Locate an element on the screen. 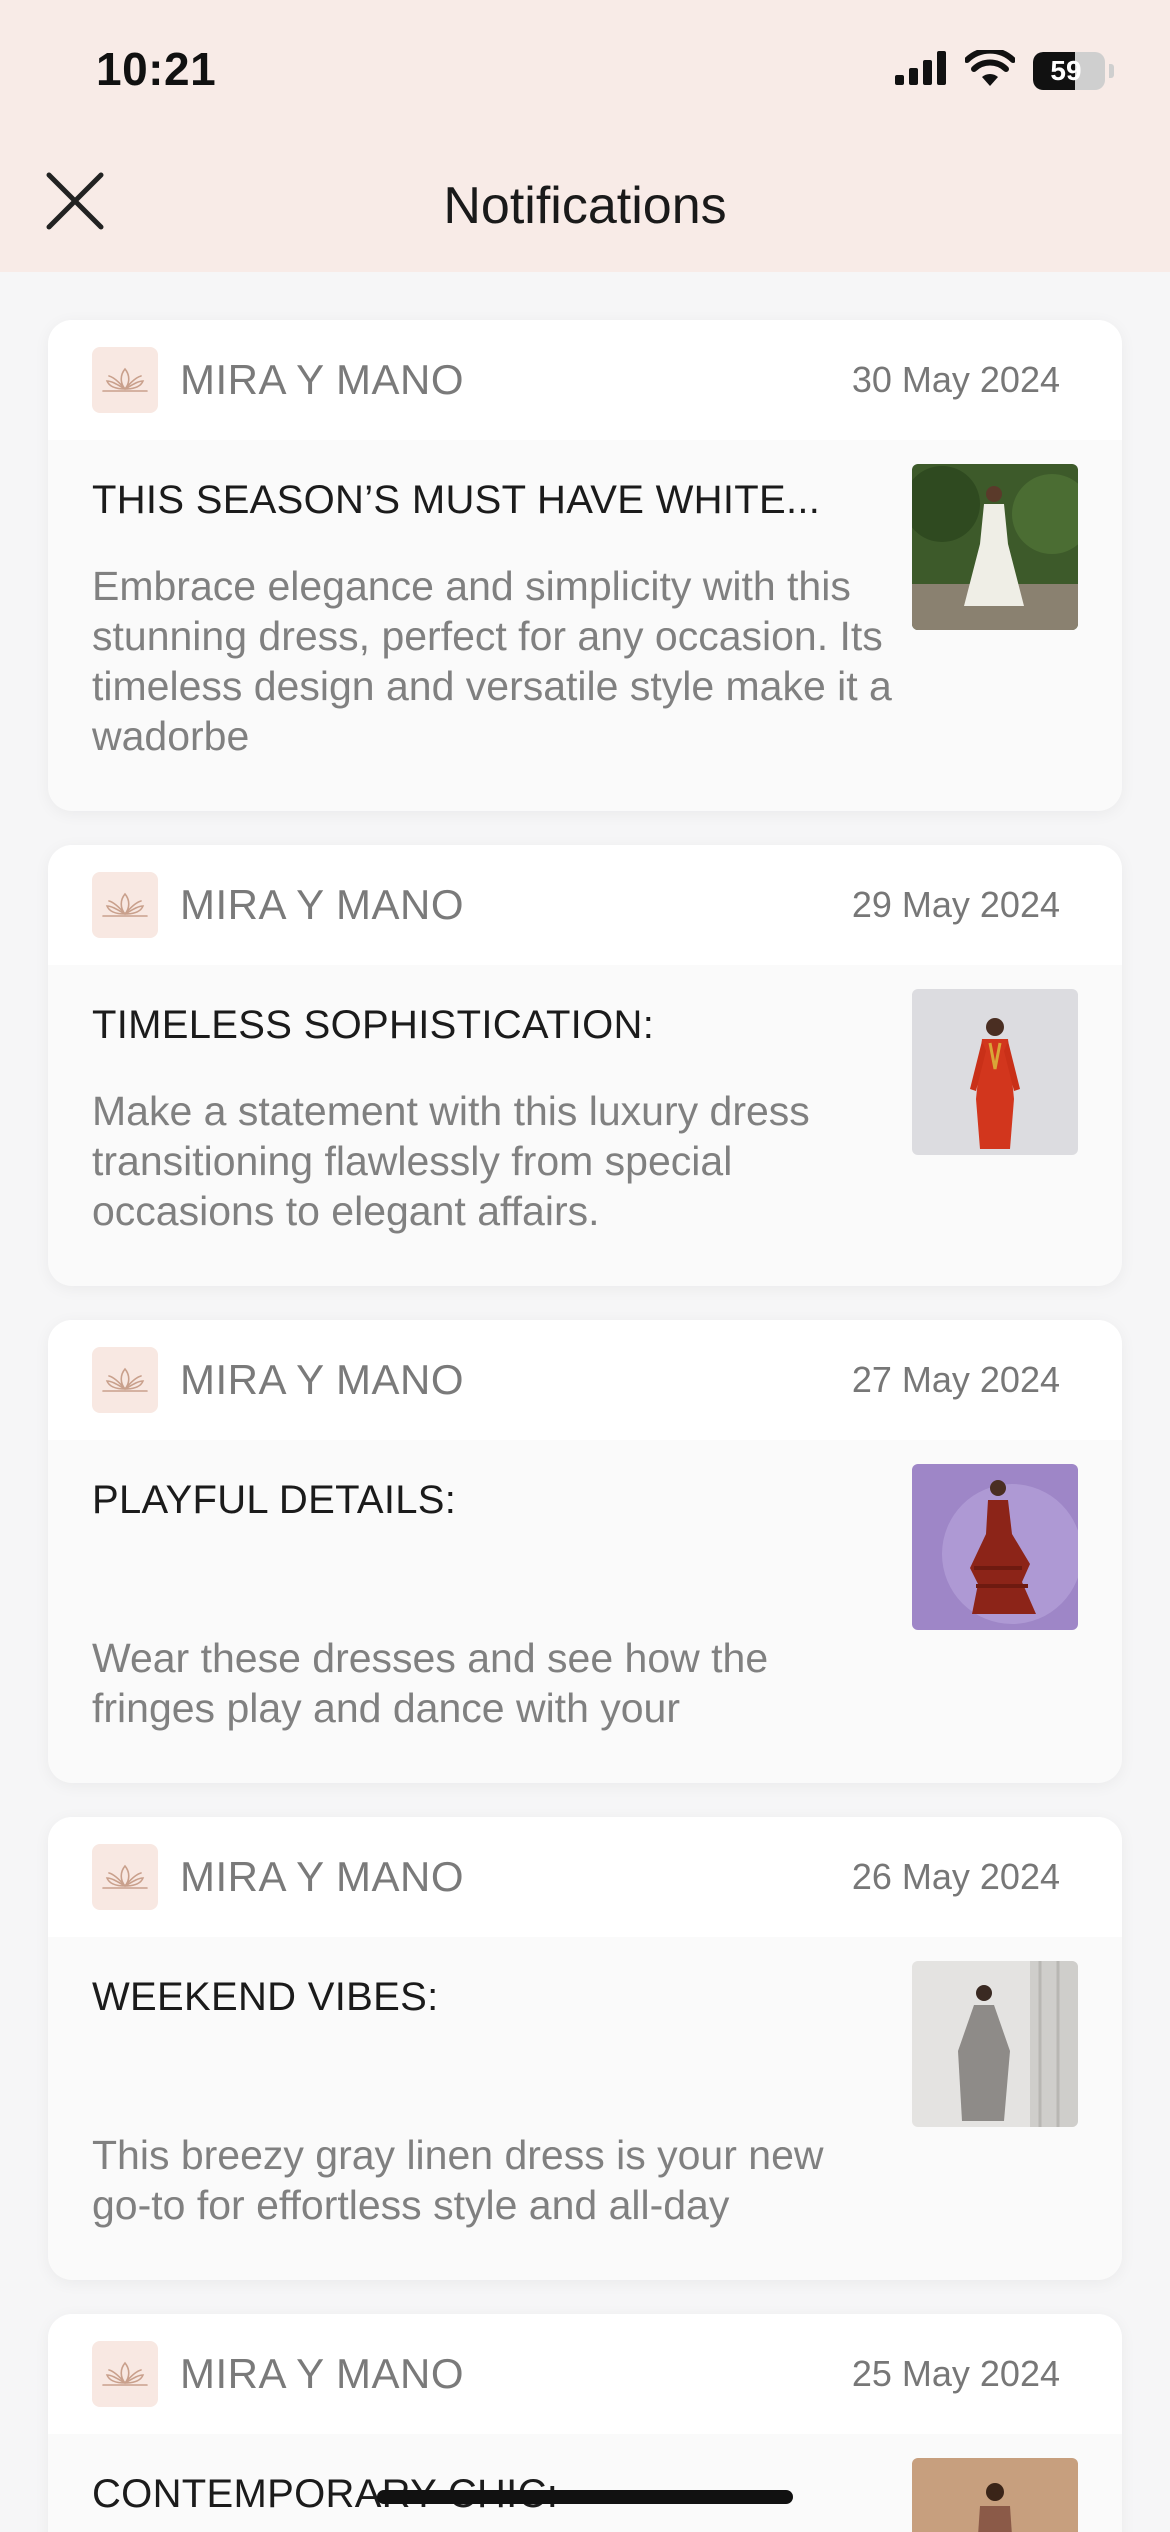 The height and width of the screenshot is (2532, 1170). notification-date: 26 May 2024 is located at coordinates (955, 1876).